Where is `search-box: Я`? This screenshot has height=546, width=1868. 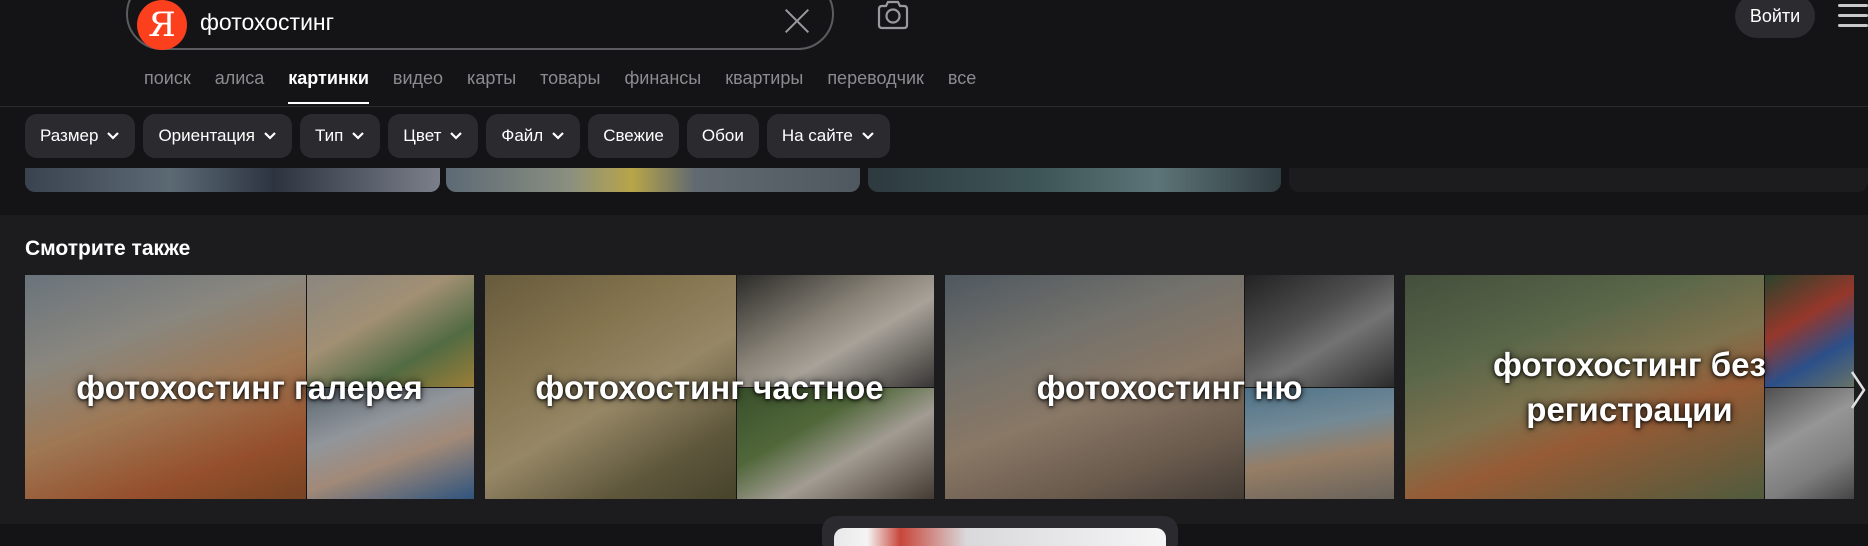
search-box: Я is located at coordinates (480, 25).